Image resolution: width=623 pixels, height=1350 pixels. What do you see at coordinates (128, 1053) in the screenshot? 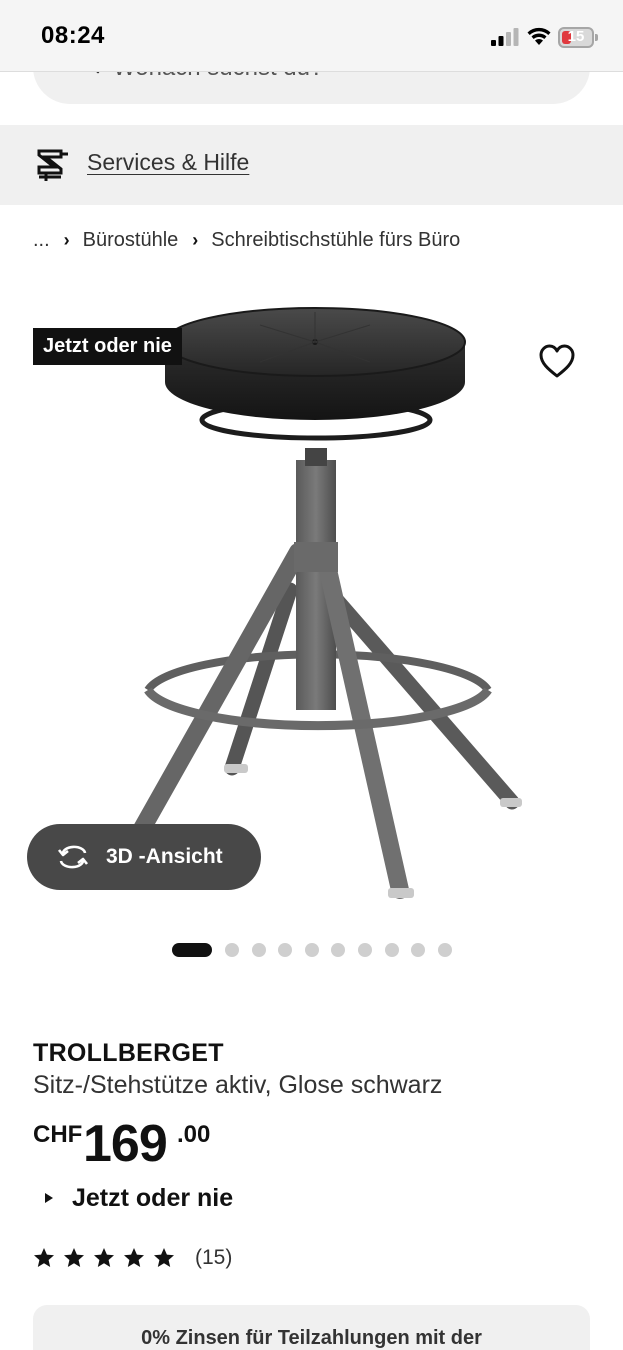
I see `product-name: TROLLBERGET` at bounding box center [128, 1053].